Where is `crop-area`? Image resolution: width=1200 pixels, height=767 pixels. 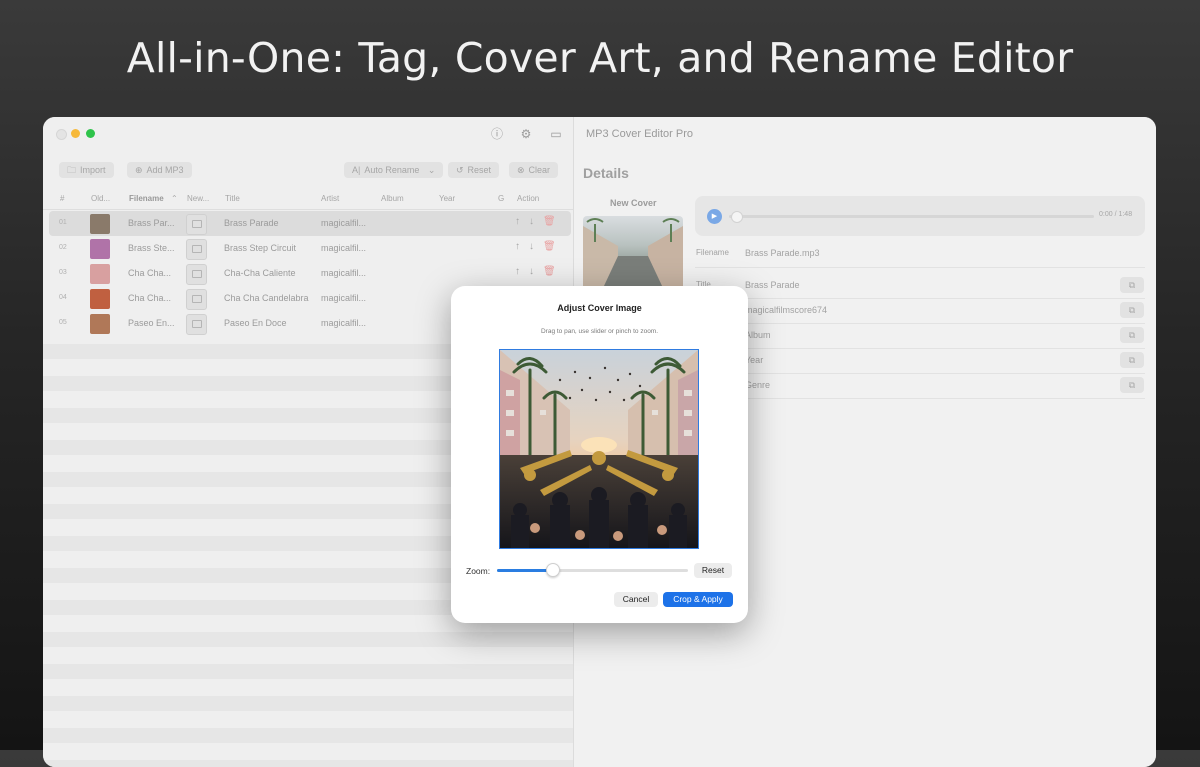 crop-area is located at coordinates (599, 449).